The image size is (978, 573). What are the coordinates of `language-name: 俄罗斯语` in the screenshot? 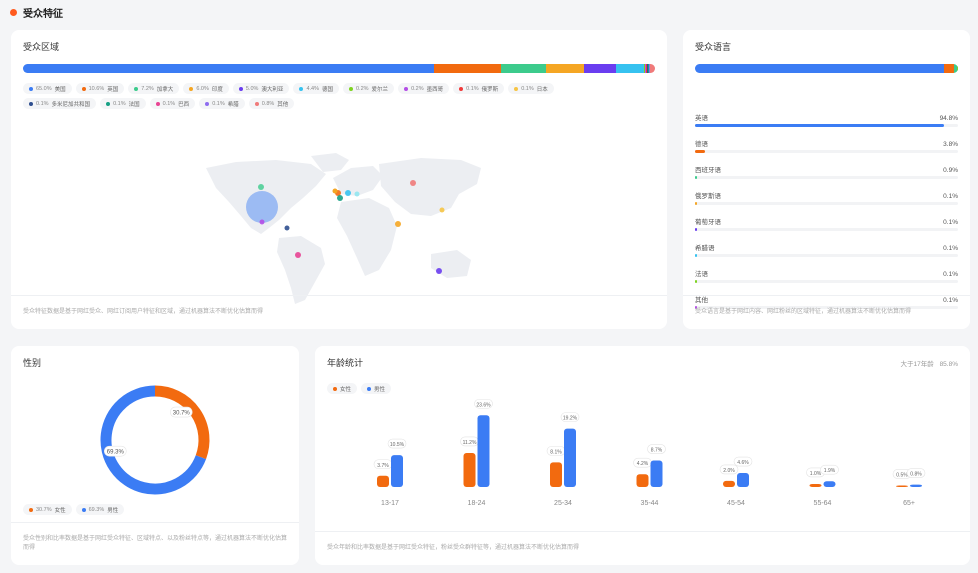 It's located at (708, 196).